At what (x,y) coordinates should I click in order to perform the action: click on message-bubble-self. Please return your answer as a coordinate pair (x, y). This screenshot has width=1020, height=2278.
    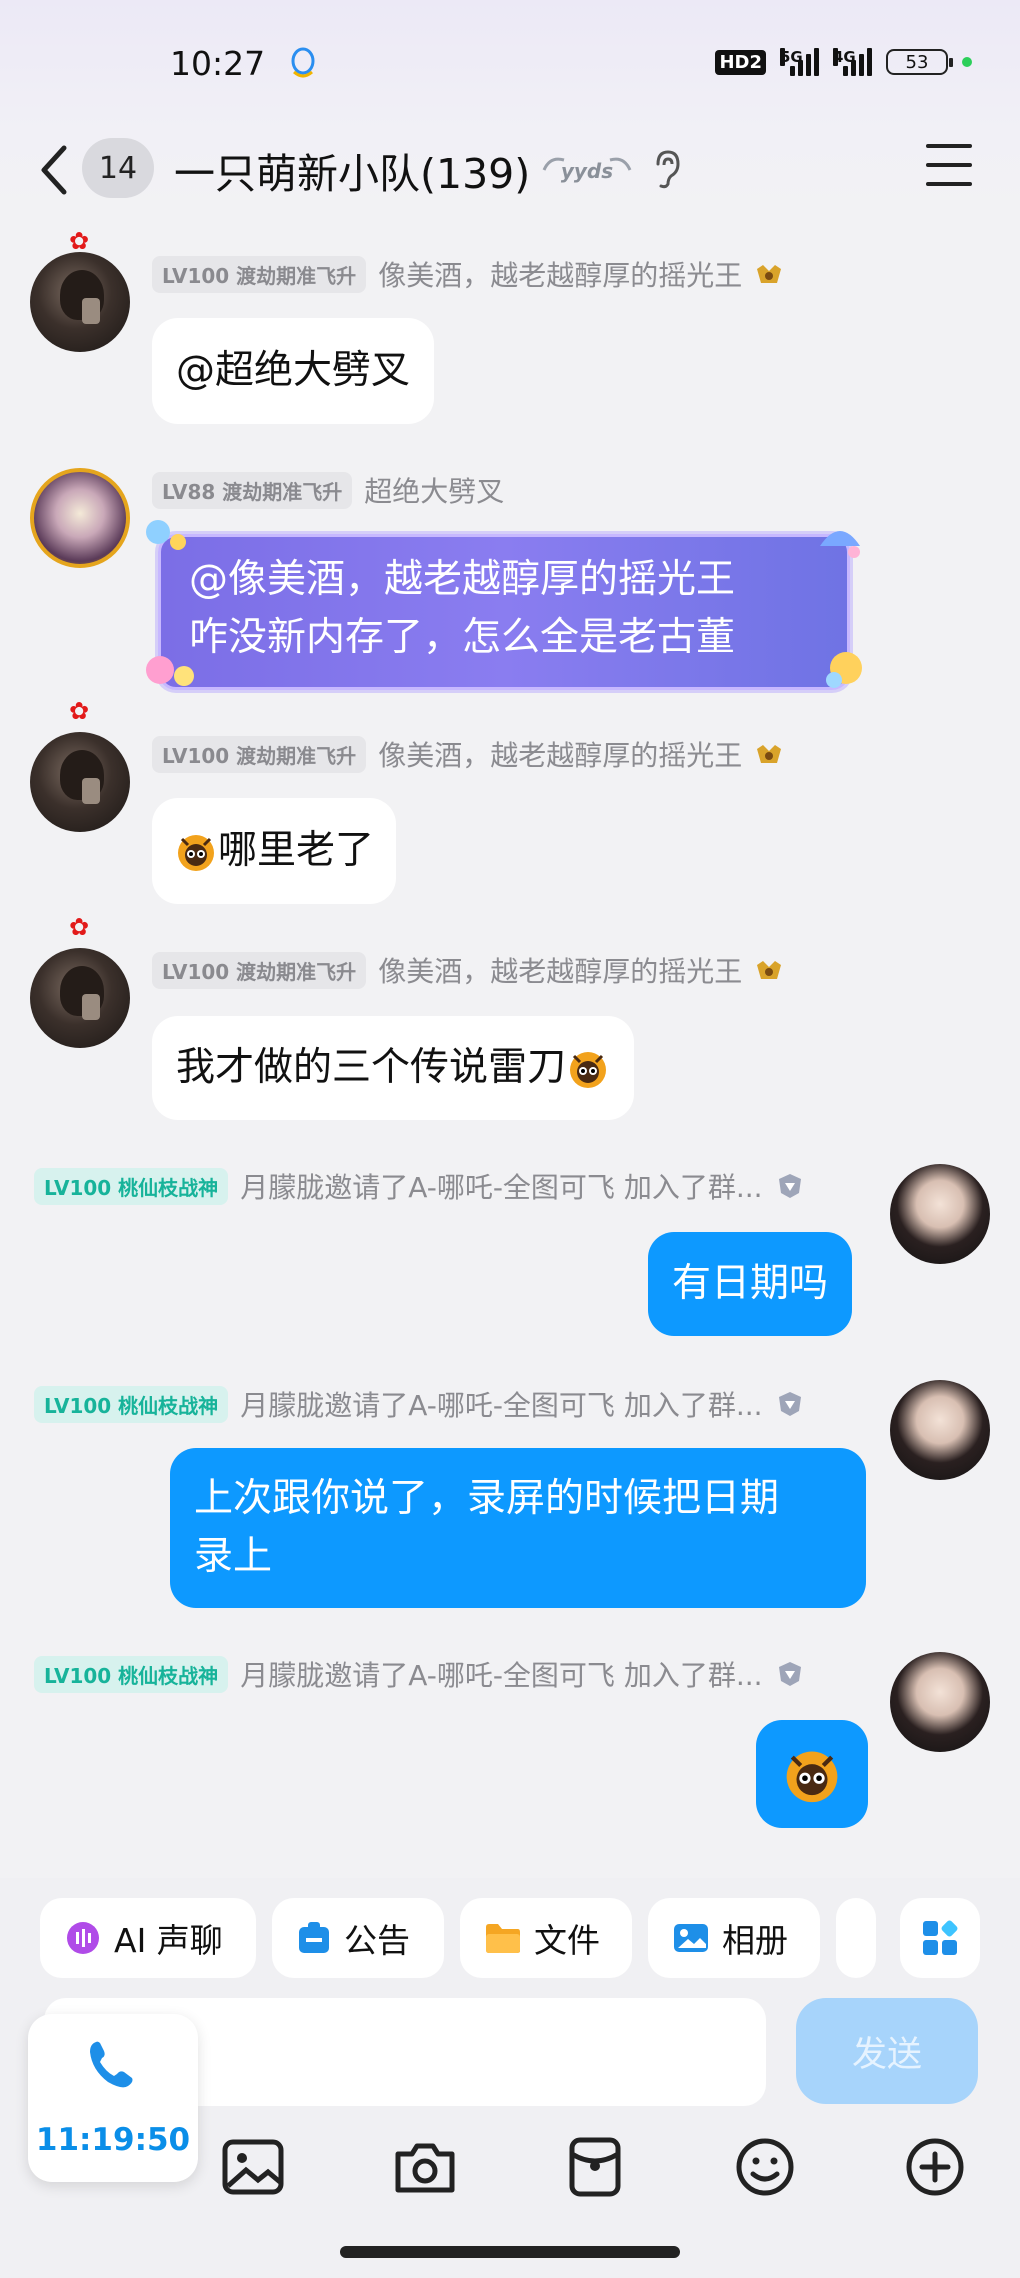
    Looking at the image, I should click on (812, 1774).